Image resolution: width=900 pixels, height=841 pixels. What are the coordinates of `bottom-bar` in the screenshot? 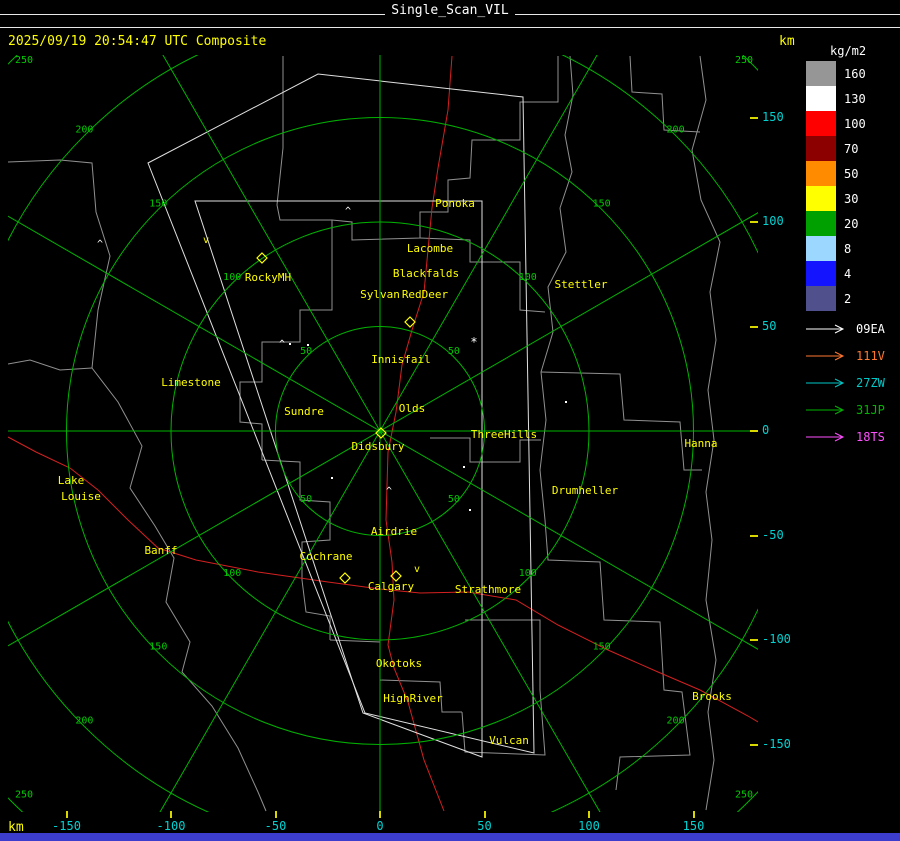 It's located at (450, 837).